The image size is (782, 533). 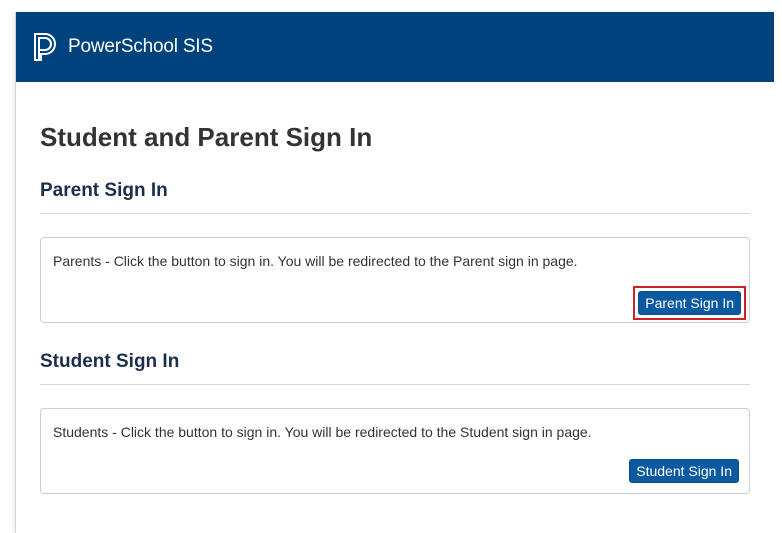 What do you see at coordinates (395, 47) in the screenshot?
I see `header-bar: PowerSchool SIS` at bounding box center [395, 47].